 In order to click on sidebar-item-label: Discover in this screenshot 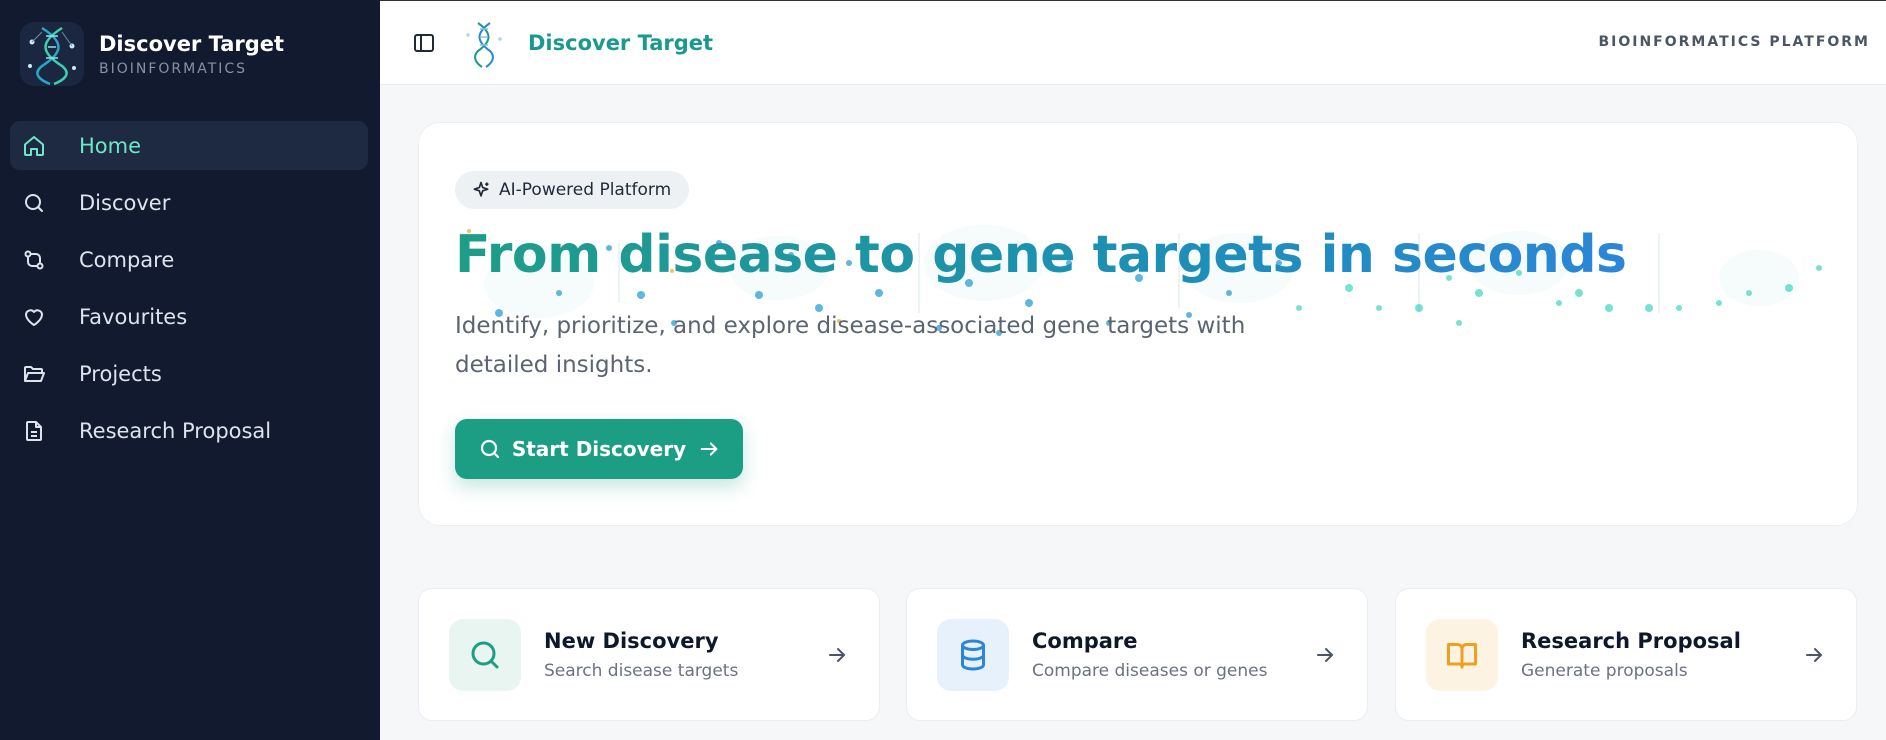, I will do `click(125, 202)`.